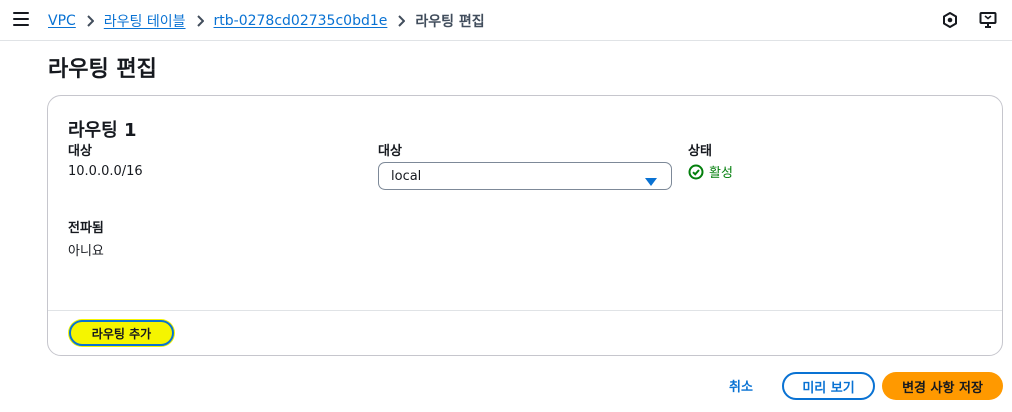 This screenshot has width=1012, height=412. I want to click on settings-hex-icon, so click(950, 20).